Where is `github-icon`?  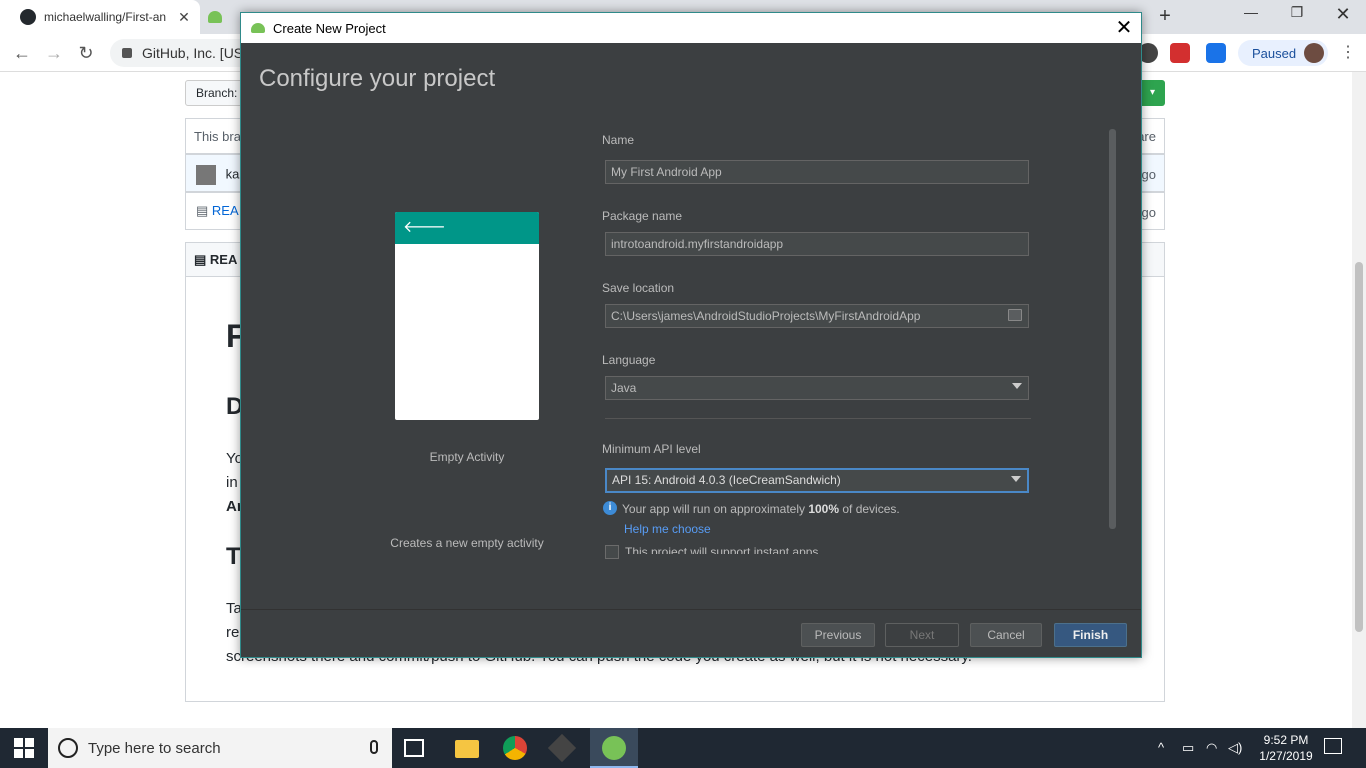 github-icon is located at coordinates (28, 17).